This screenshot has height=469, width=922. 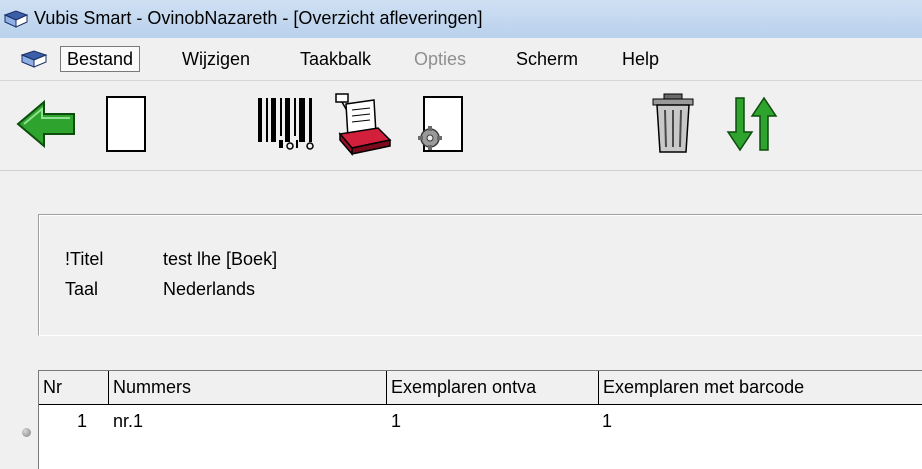 What do you see at coordinates (286, 124) in the screenshot?
I see `barcode-icon` at bounding box center [286, 124].